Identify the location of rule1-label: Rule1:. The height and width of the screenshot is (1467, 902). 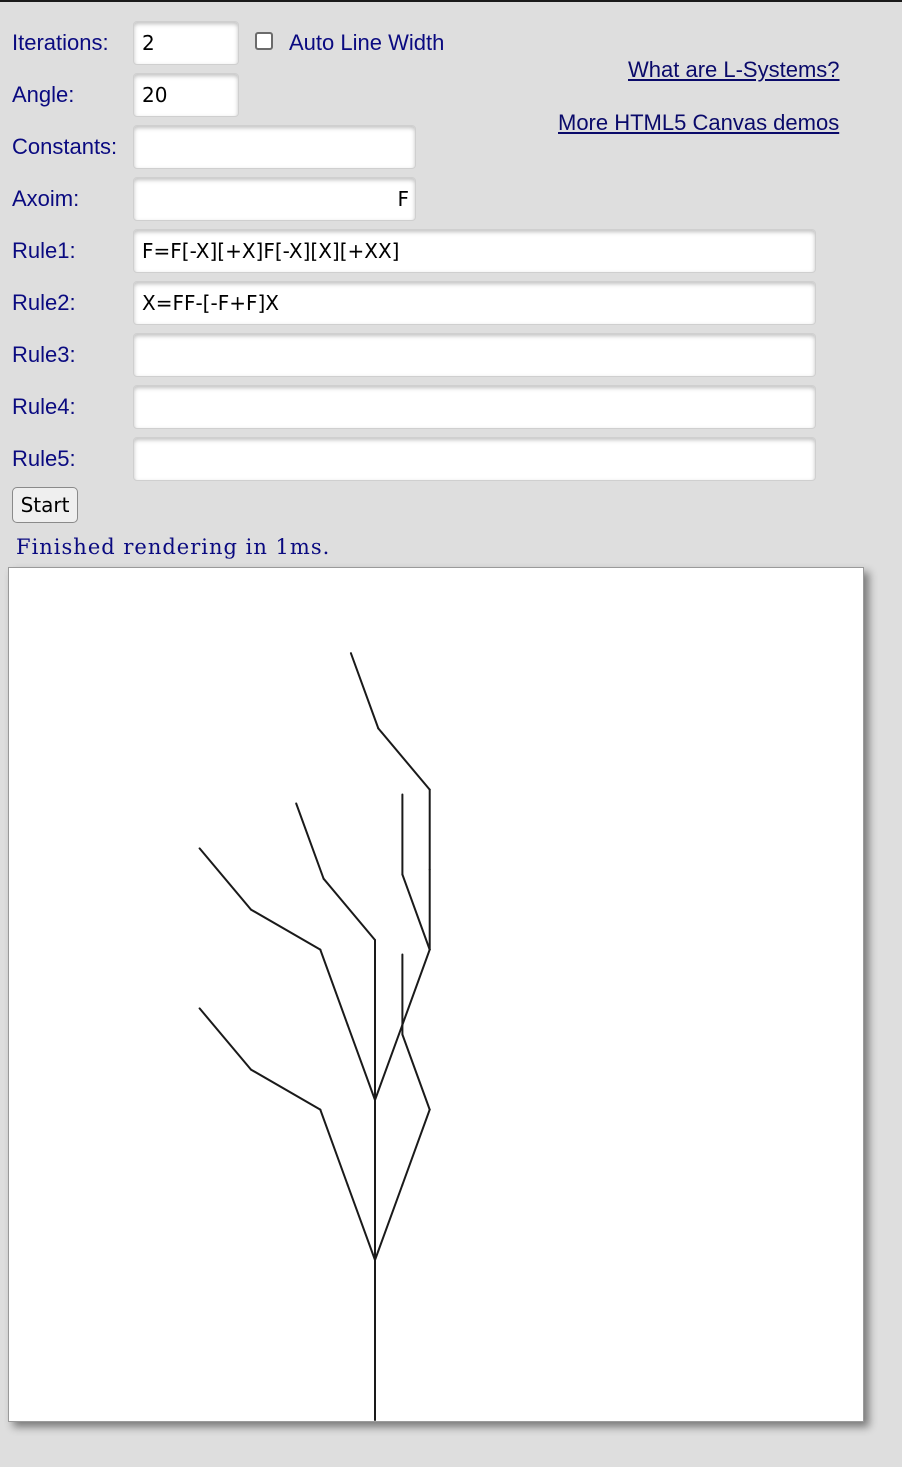
(44, 250).